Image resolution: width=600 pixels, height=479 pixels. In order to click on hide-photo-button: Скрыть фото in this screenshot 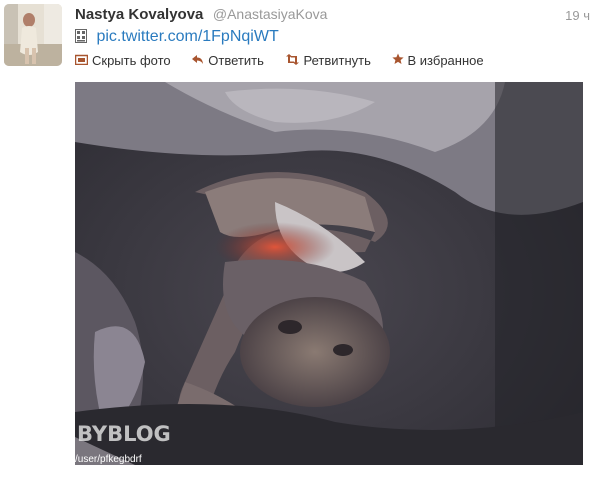, I will do `click(122, 60)`.